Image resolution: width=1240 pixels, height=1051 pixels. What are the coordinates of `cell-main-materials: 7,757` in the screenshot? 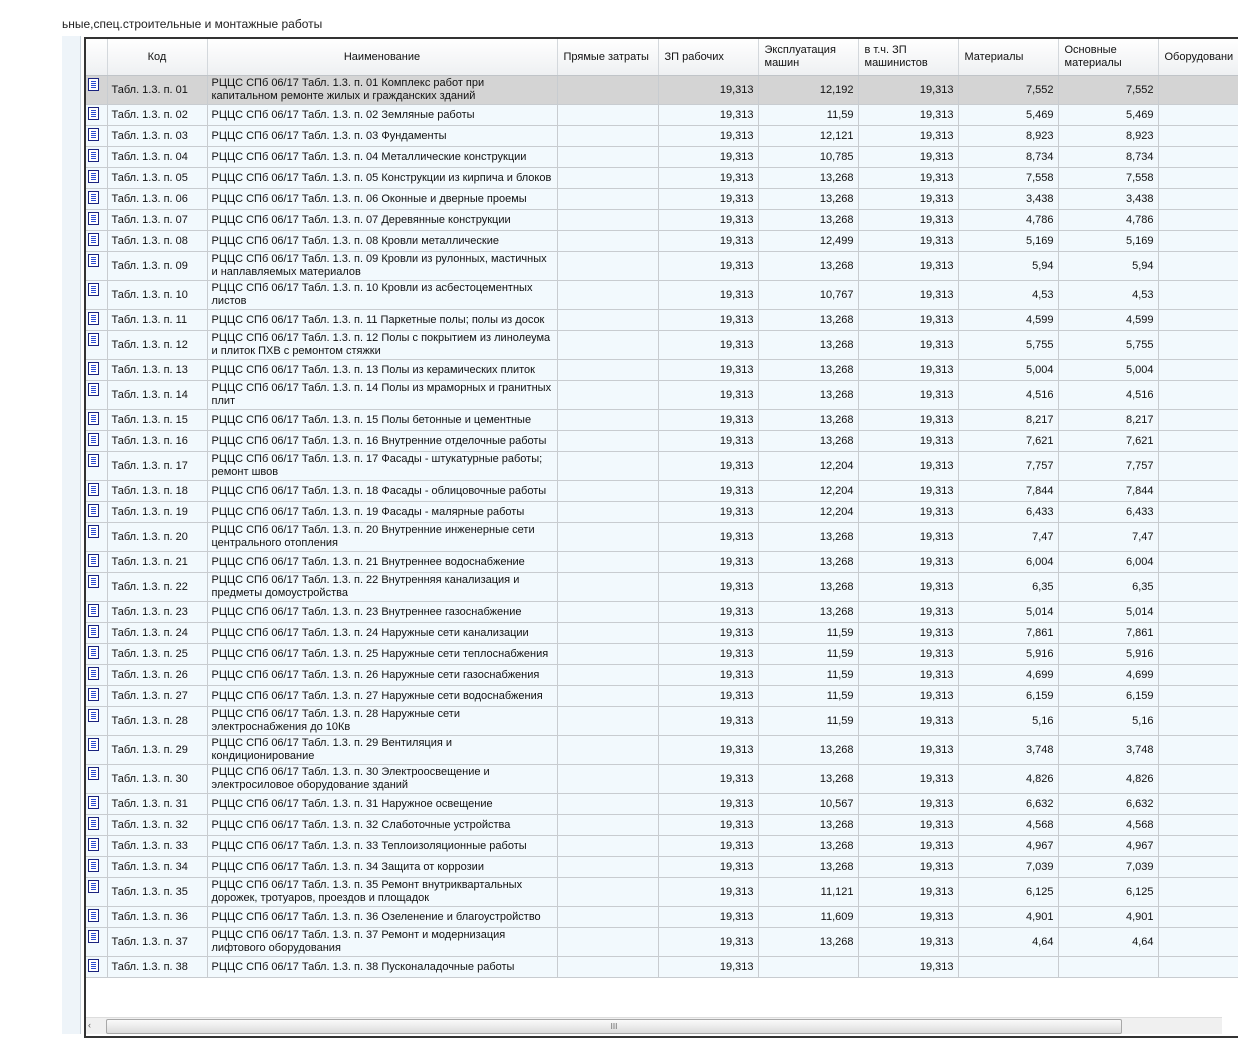 It's located at (1108, 466).